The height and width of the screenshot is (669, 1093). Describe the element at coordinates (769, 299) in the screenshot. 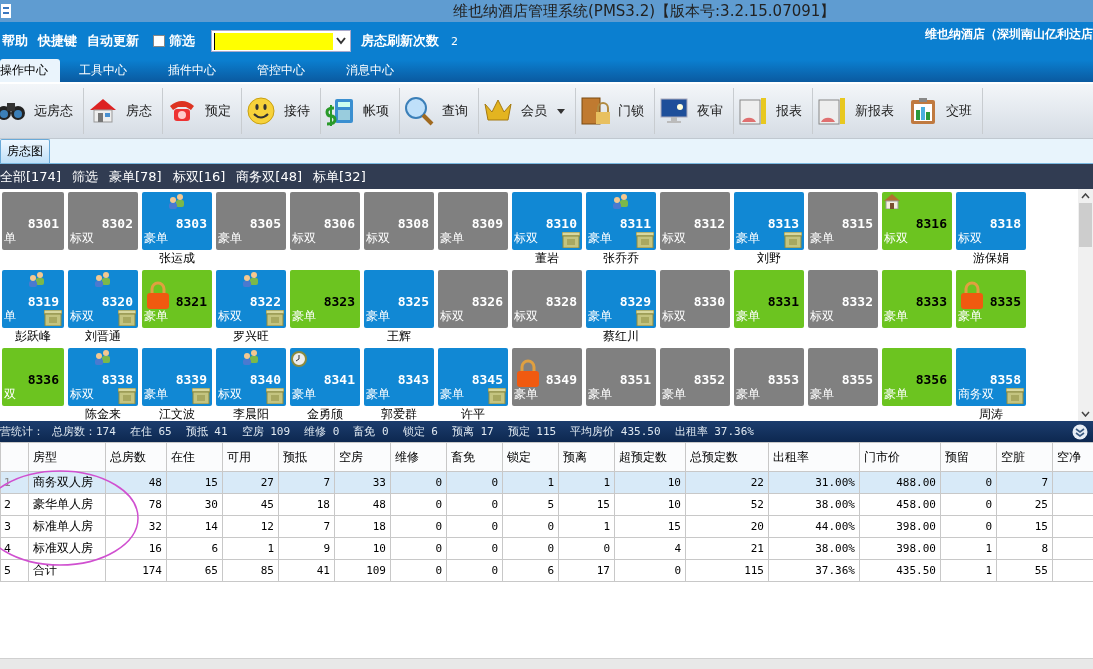

I see `room-tile: 8331 豪单` at that location.